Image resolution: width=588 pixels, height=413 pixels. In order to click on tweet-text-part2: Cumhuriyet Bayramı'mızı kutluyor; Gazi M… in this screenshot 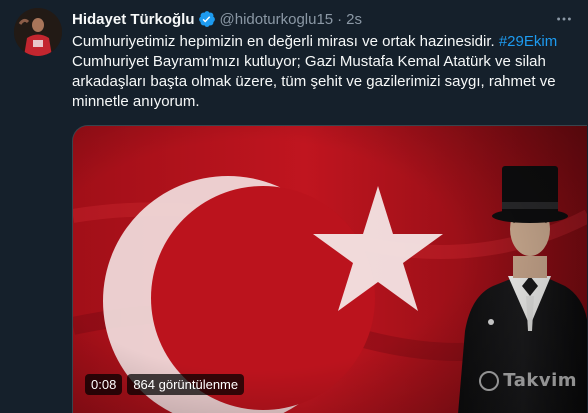, I will do `click(314, 81)`.